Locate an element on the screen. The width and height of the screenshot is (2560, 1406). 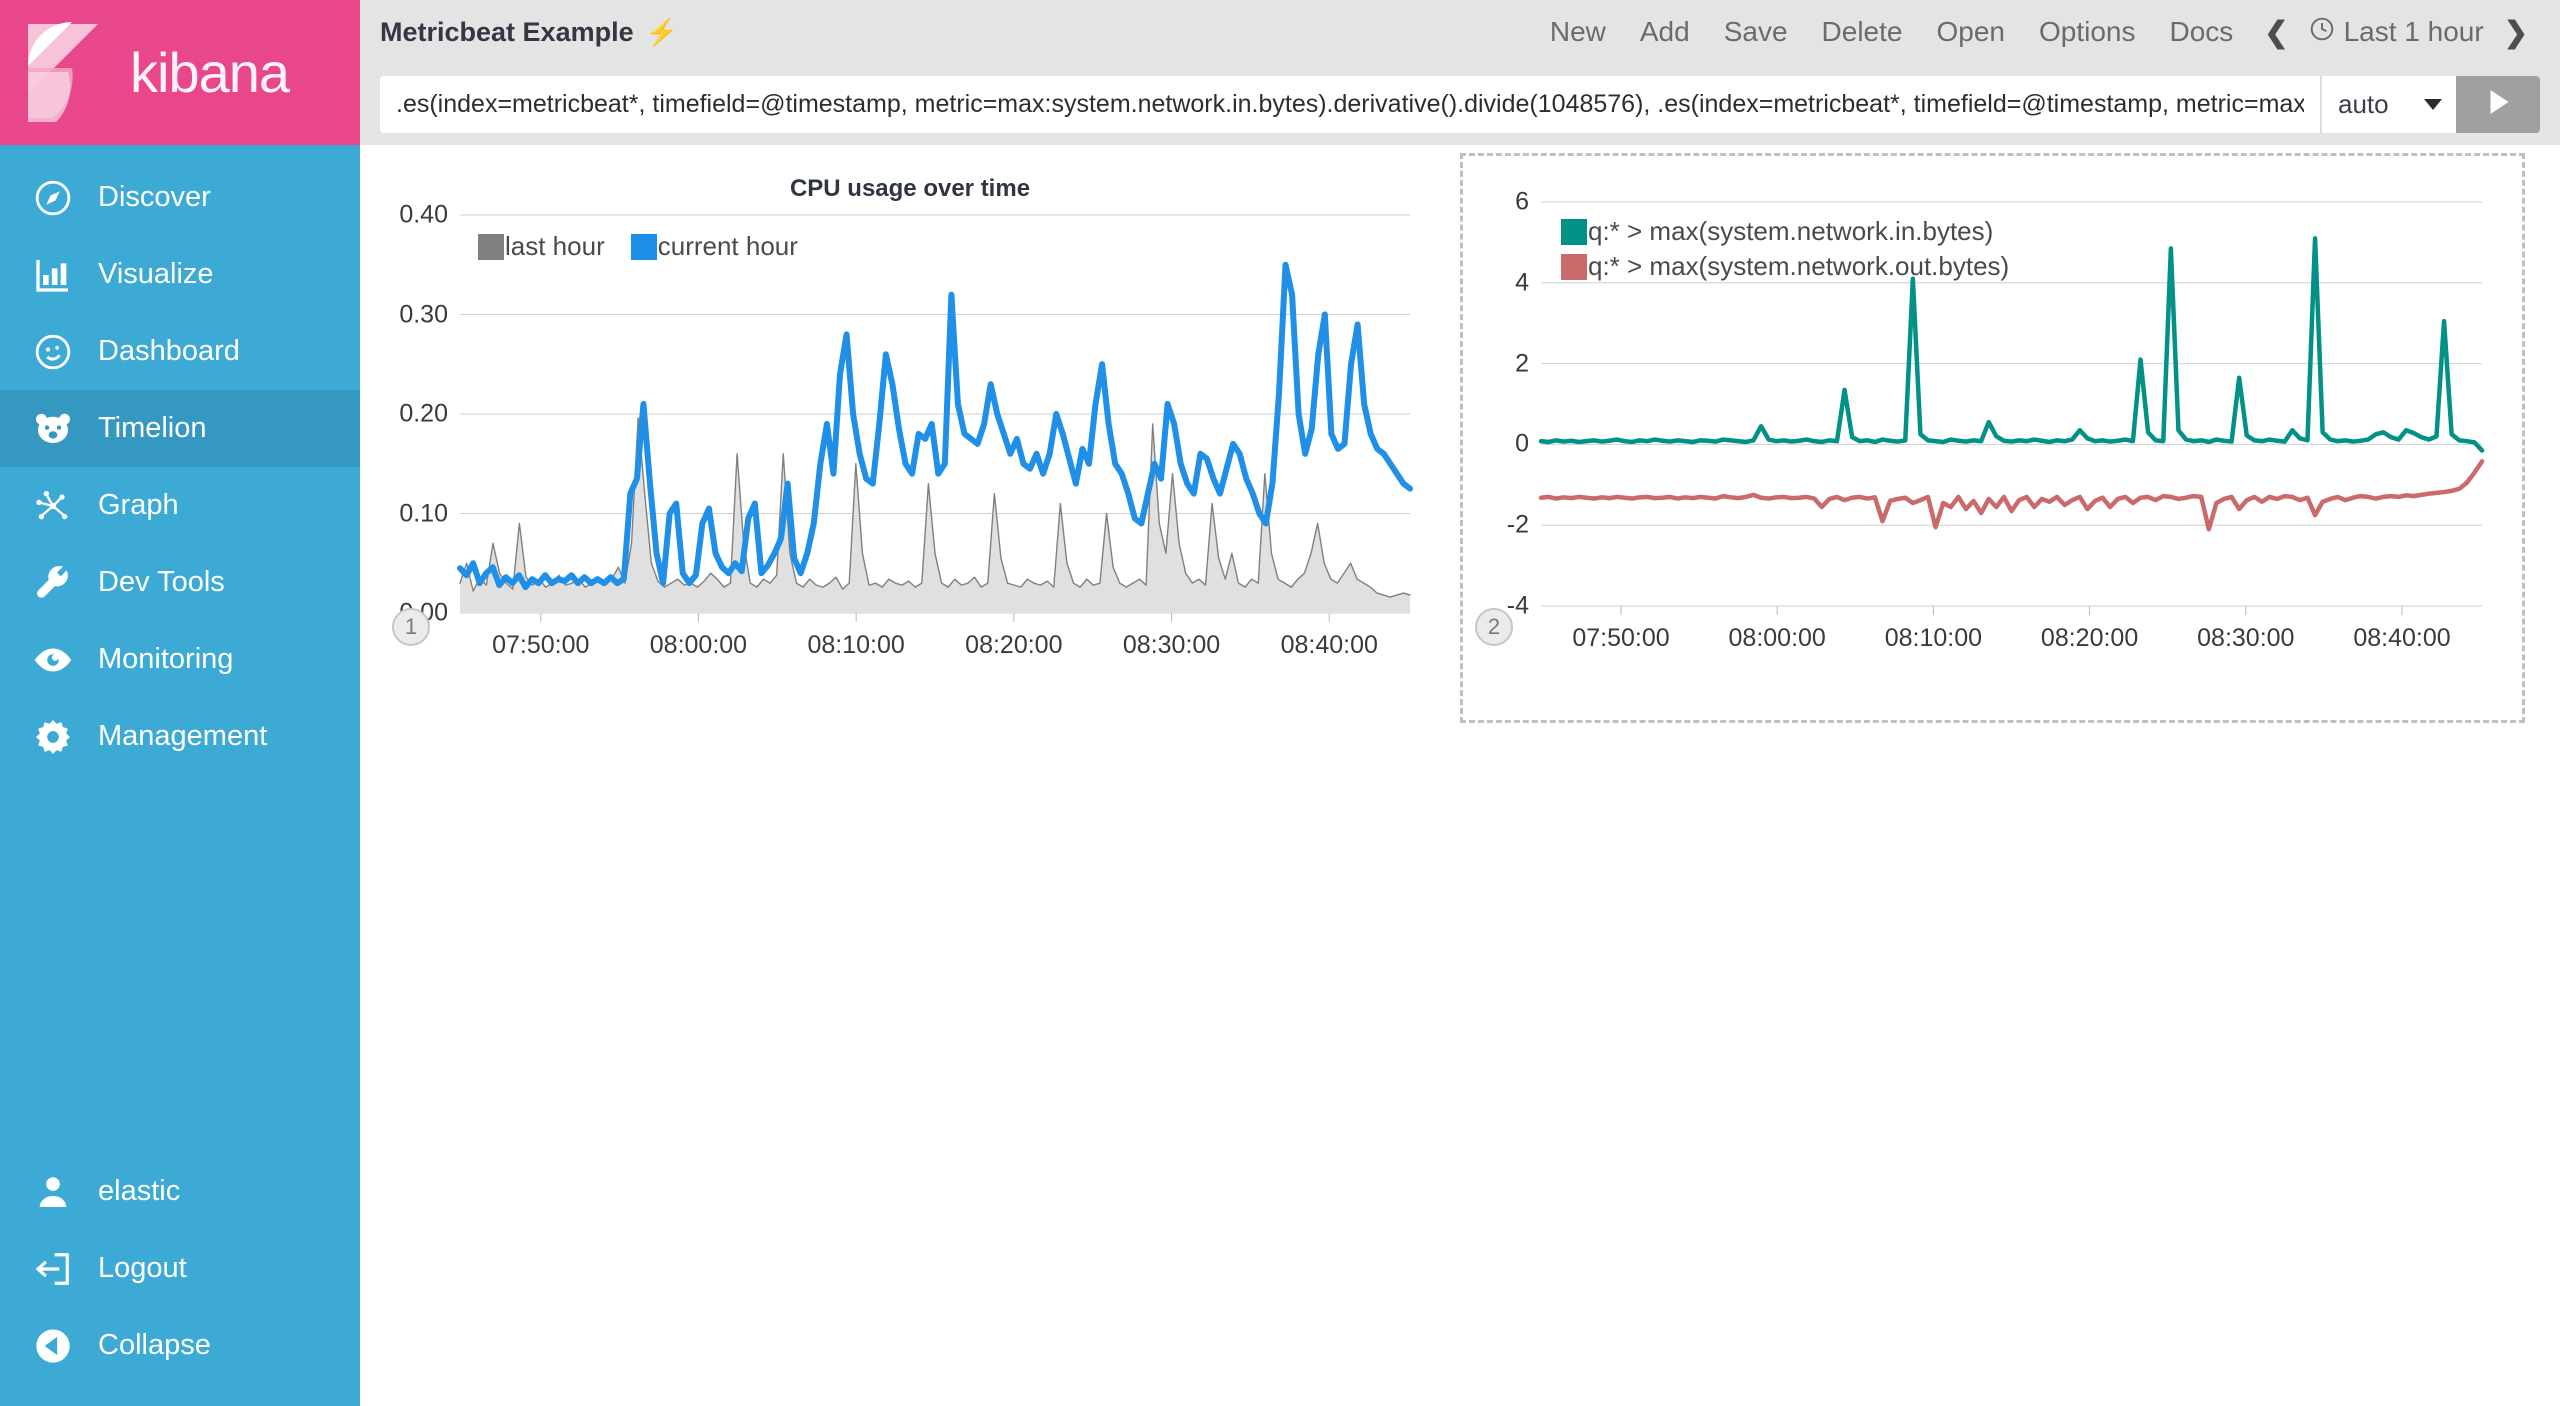
sidebar-item-graph: Graph is located at coordinates (180, 505).